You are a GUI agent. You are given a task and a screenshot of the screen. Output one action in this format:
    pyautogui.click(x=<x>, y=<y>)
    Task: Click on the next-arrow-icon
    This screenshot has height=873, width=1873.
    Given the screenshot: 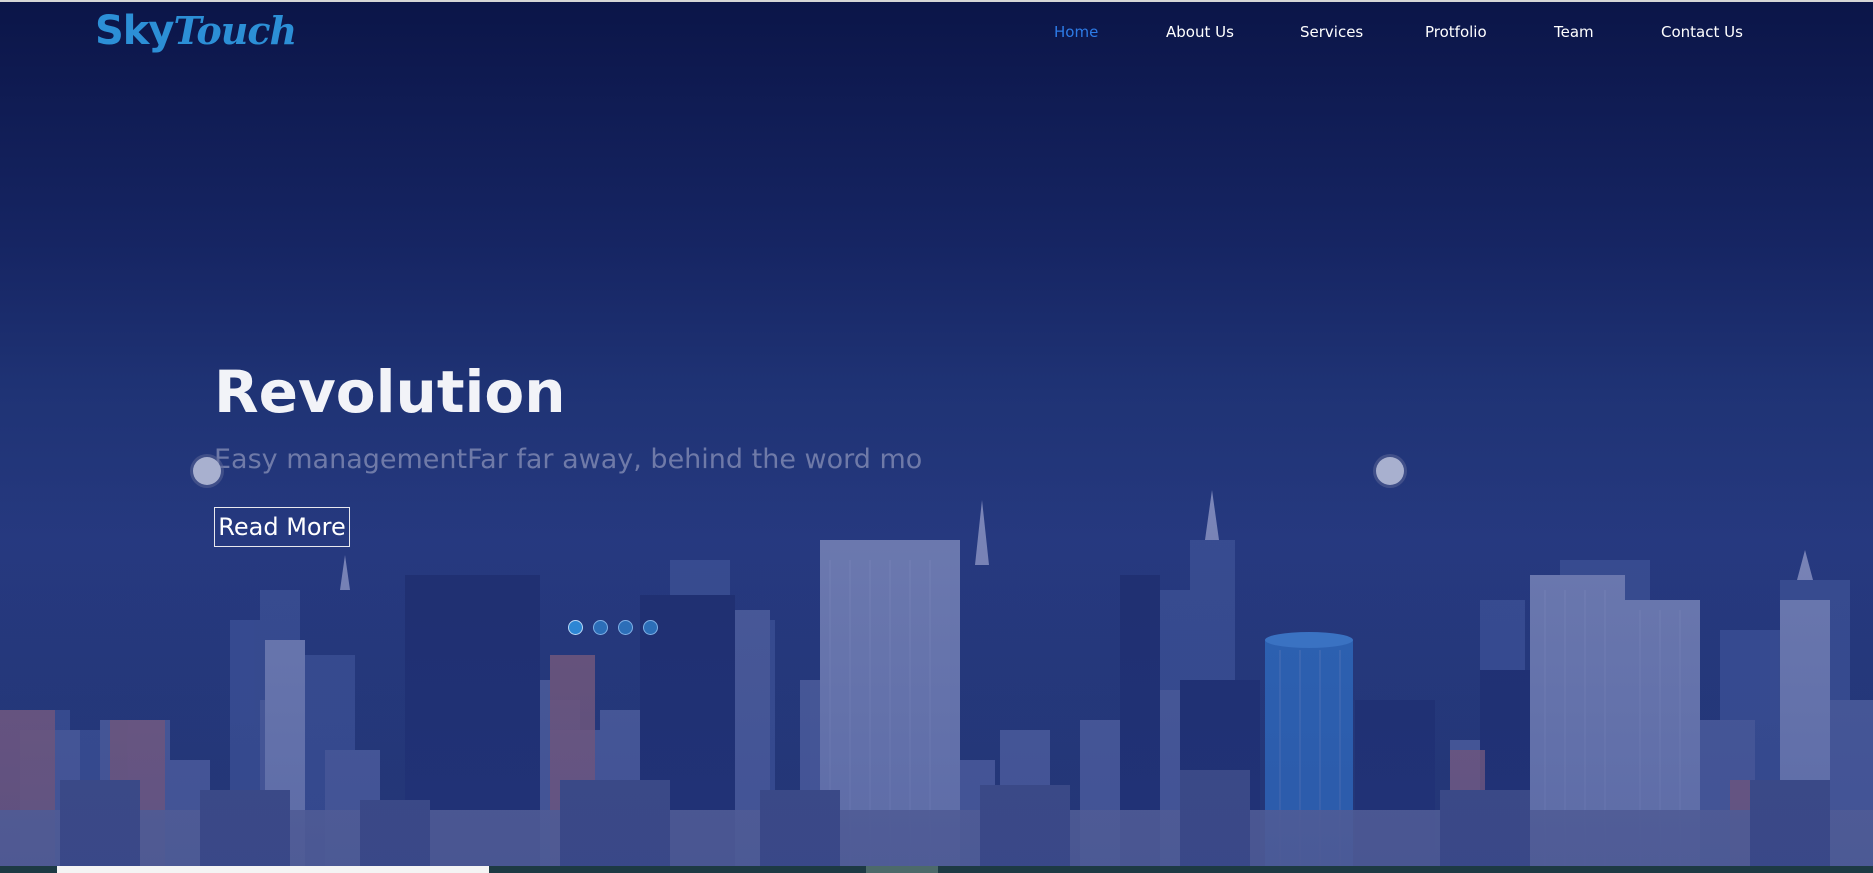 What is the action you would take?
    pyautogui.click(x=1390, y=471)
    